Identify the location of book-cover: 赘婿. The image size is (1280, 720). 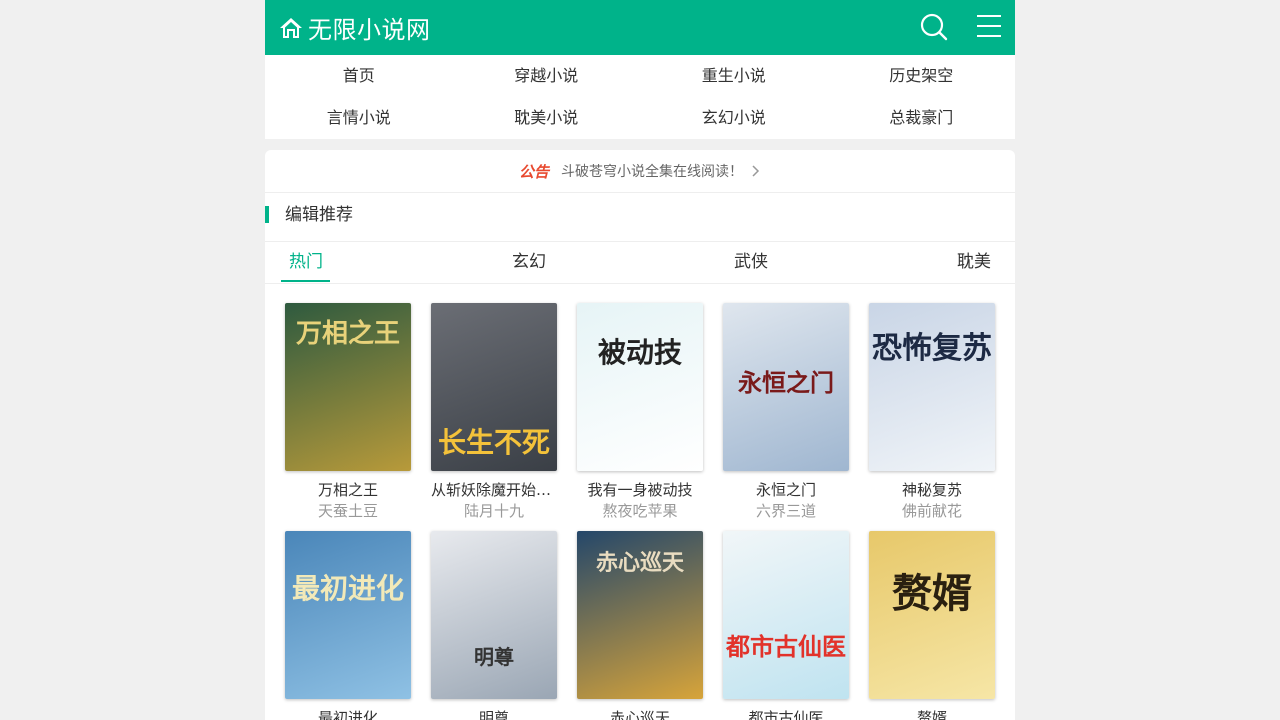
(932, 615).